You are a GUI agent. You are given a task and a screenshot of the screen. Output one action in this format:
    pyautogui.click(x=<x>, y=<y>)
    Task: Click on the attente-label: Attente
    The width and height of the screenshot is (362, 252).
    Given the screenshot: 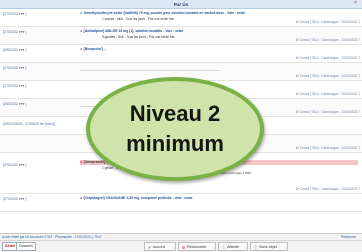 What is the action you would take?
    pyautogui.click(x=233, y=246)
    